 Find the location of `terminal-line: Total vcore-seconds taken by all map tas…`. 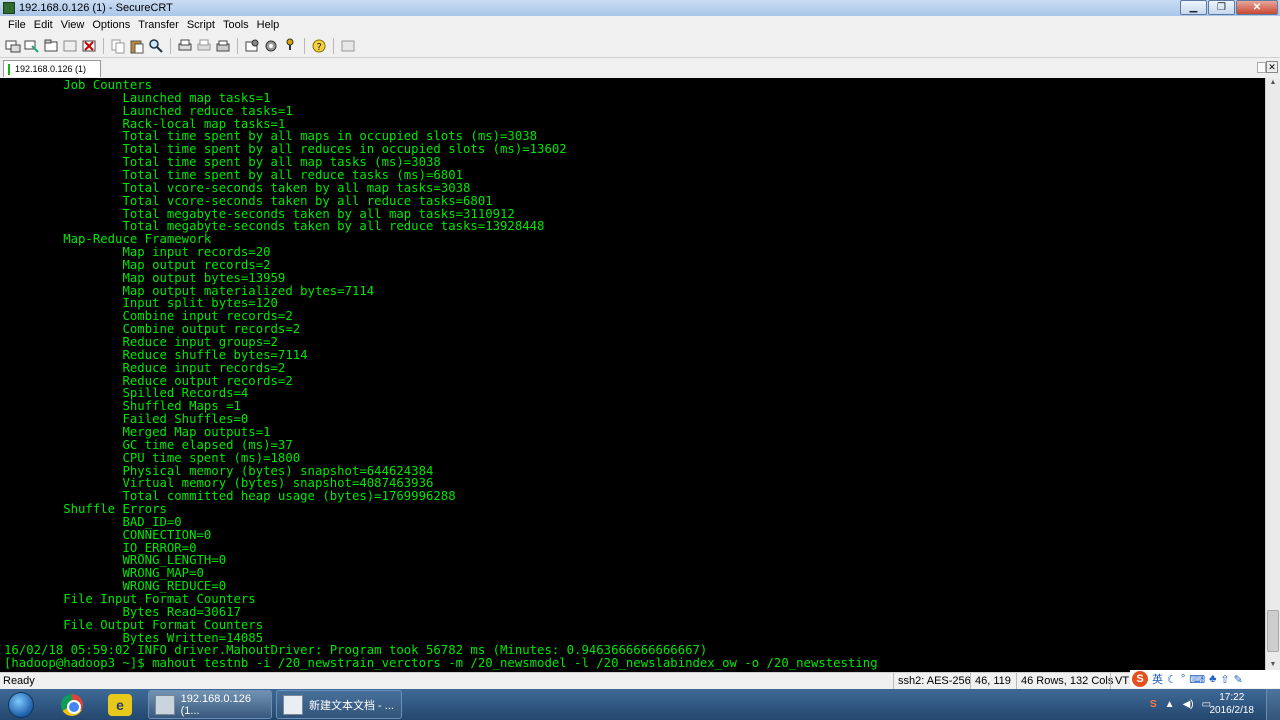

terminal-line: Total vcore-seconds taken by all map tas… is located at coordinates (237, 187).